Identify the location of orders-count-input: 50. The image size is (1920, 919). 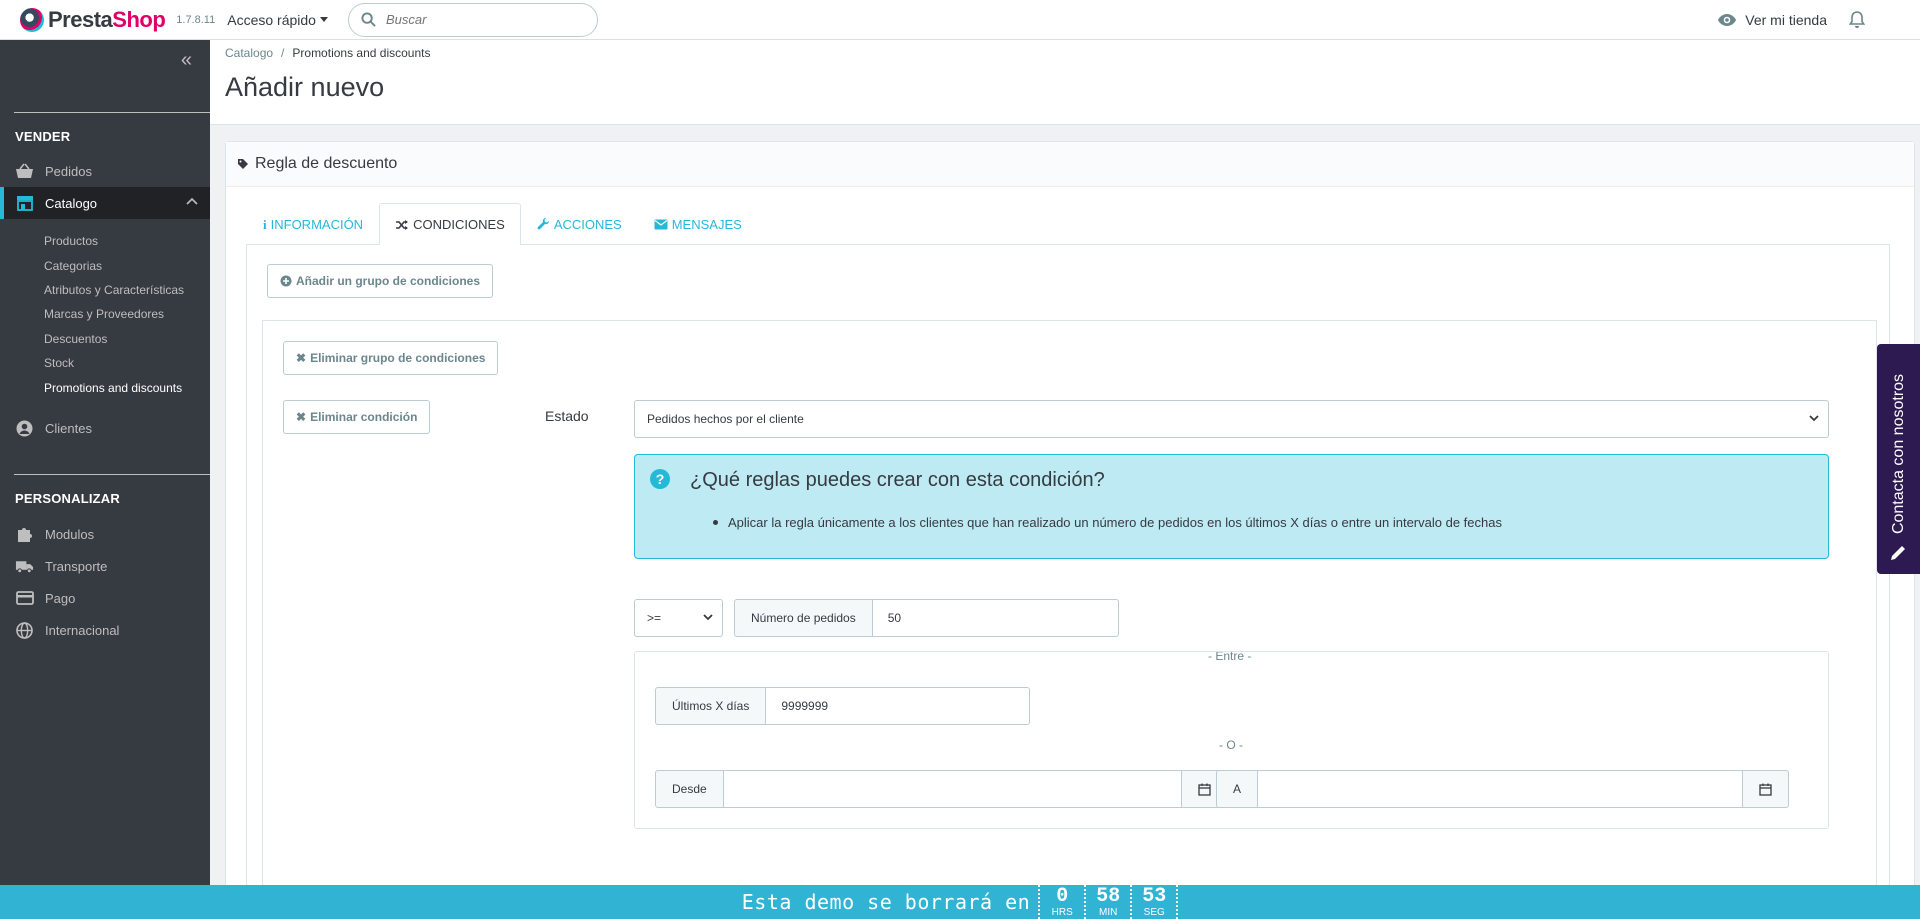
(995, 618).